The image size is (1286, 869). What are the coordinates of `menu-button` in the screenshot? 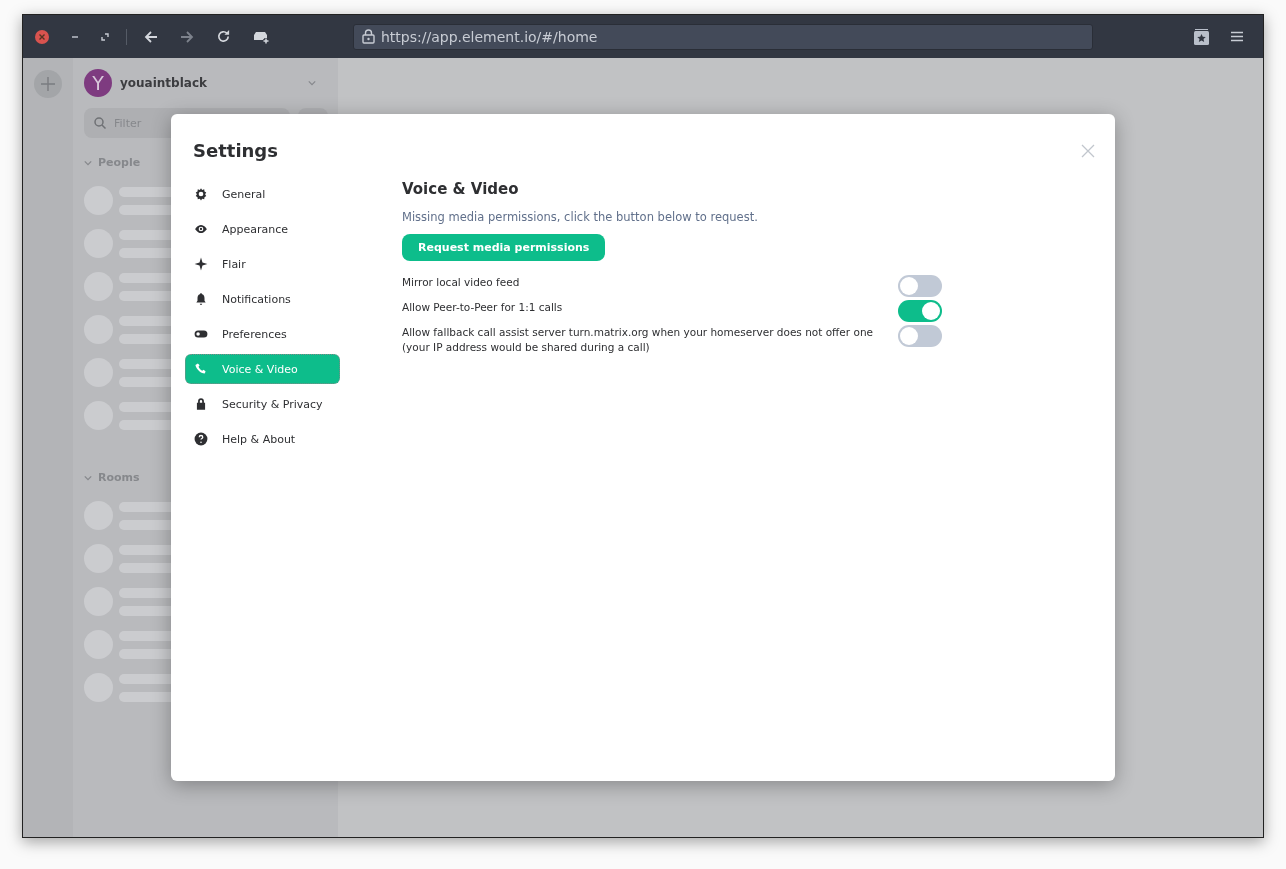 It's located at (1237, 36).